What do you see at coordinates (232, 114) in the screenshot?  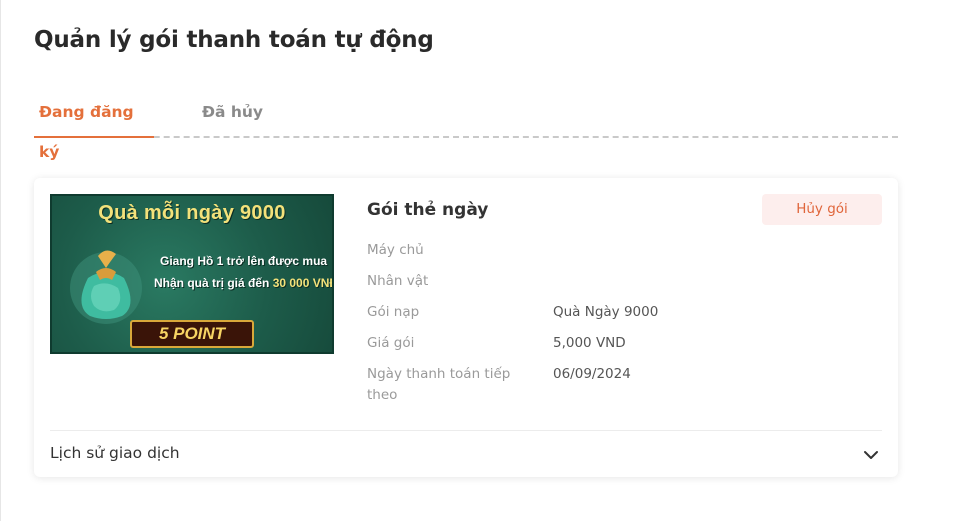 I see `tab-cancelled: Đã hủy` at bounding box center [232, 114].